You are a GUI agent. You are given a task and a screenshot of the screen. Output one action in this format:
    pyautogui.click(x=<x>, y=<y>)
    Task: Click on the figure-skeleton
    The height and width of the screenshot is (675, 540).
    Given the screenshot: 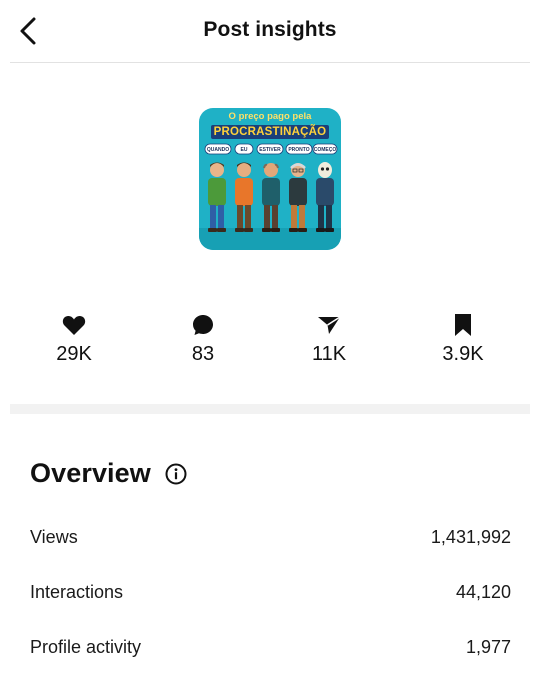 What is the action you would take?
    pyautogui.click(x=325, y=197)
    